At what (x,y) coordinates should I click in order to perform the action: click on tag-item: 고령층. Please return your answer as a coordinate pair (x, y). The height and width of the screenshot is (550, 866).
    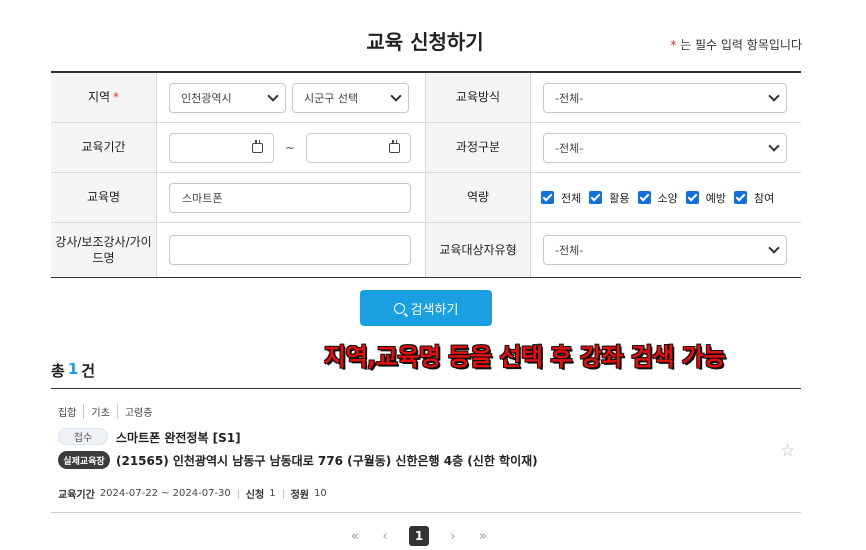
    Looking at the image, I should click on (138, 411).